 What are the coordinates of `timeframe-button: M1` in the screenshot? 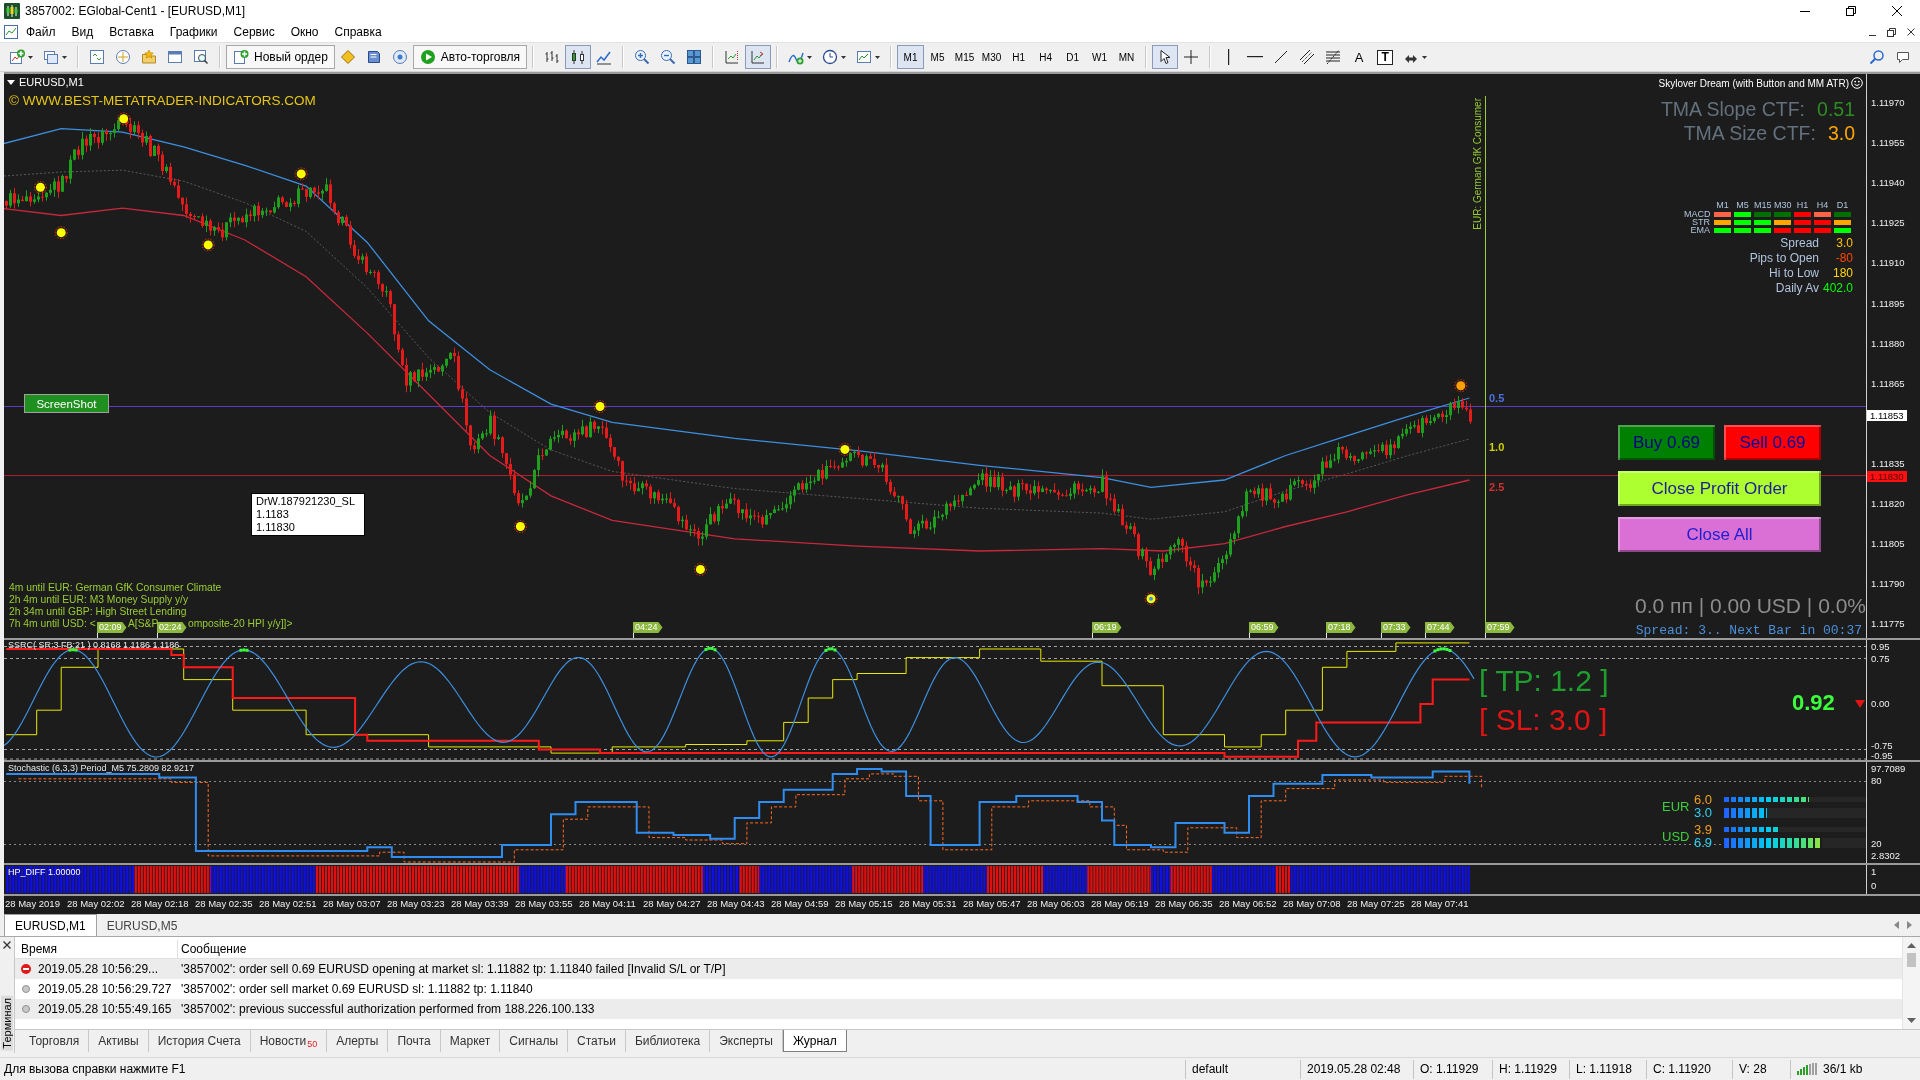 It's located at (911, 57).